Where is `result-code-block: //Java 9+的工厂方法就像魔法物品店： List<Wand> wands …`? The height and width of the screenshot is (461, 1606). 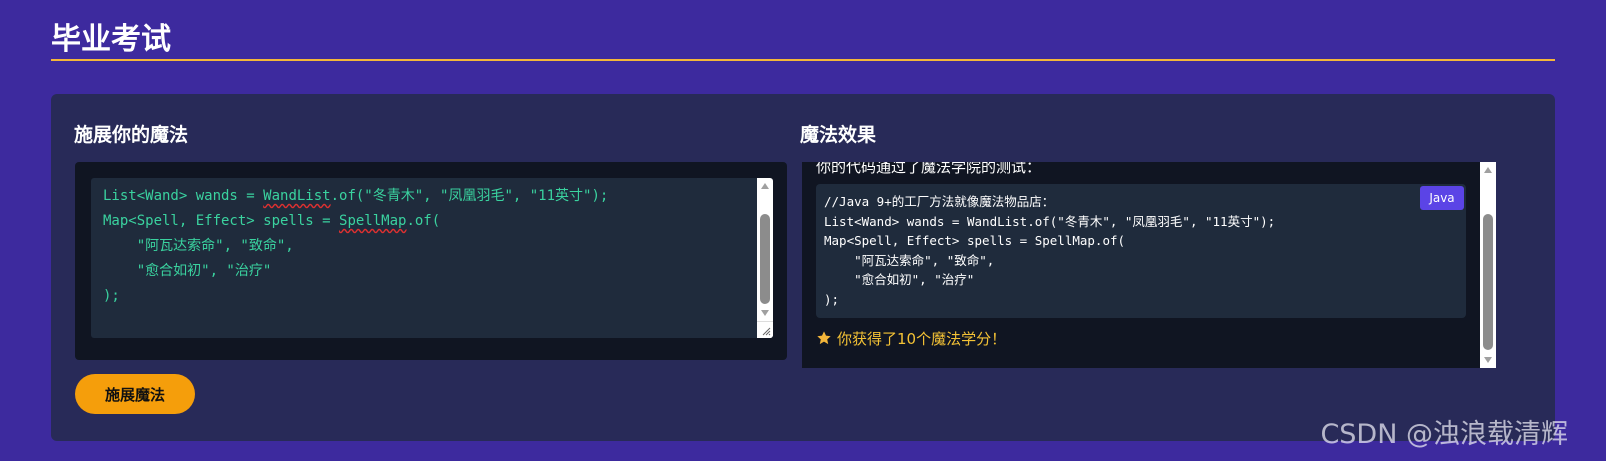
result-code-block: //Java 9+的工厂方法就像魔法物品店： List<Wand> wands … is located at coordinates (1141, 251).